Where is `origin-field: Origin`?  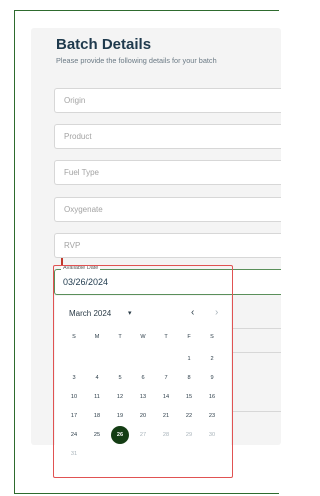 origin-field: Origin is located at coordinates (167, 100).